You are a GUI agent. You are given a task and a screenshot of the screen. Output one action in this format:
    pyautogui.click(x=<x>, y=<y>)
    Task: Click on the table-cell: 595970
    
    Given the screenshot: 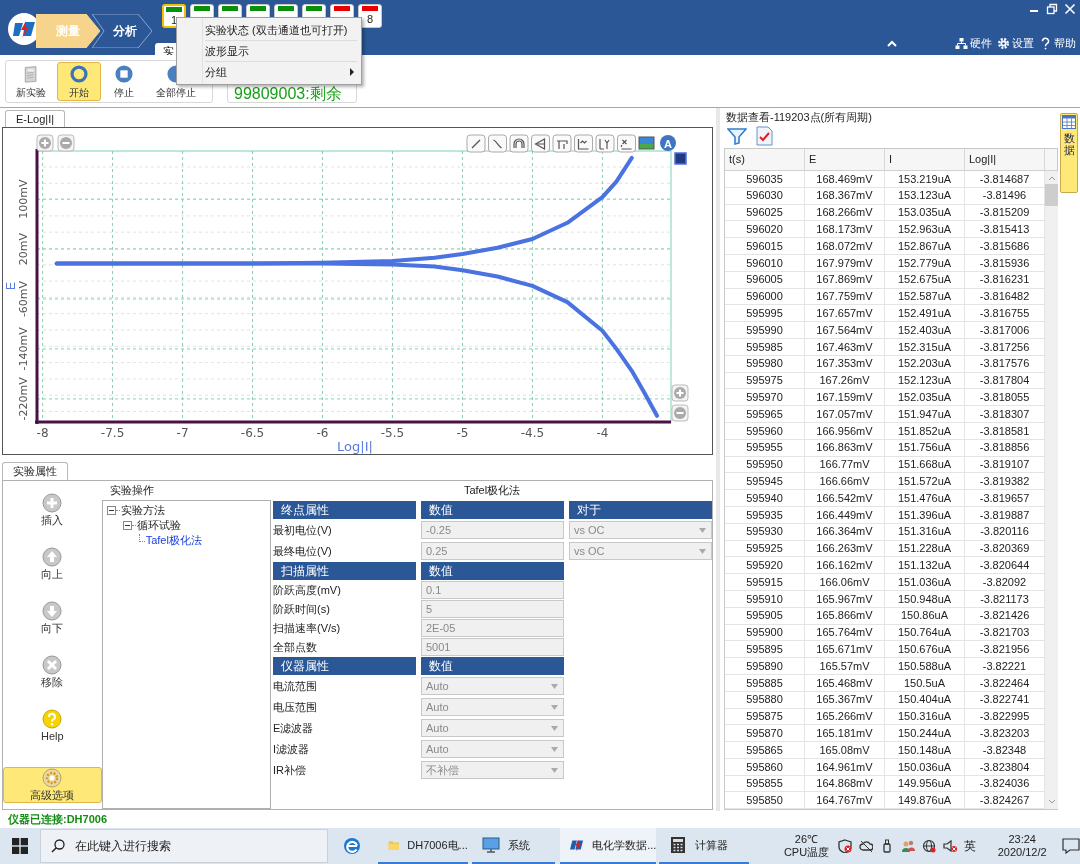 What is the action you would take?
    pyautogui.click(x=765, y=397)
    